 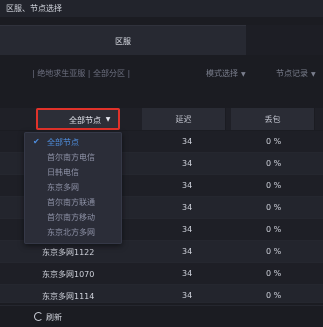 I want to click on node-name: 东京多网1070, so click(x=68, y=274).